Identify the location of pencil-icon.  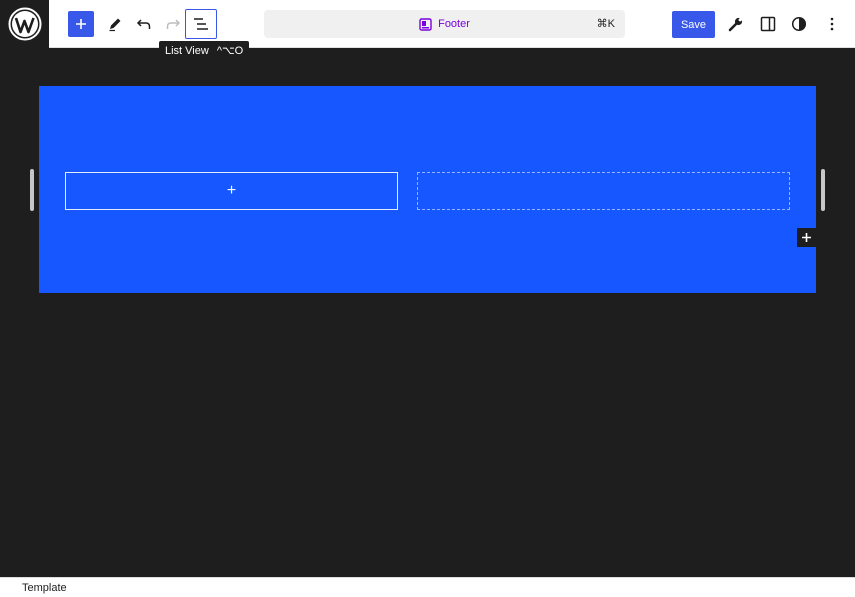
(115, 25).